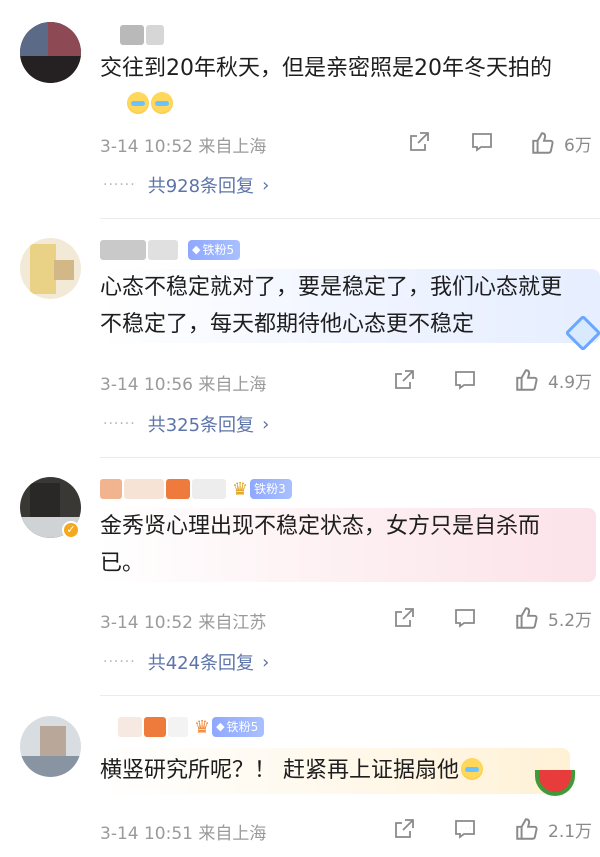  I want to click on like-count: 4.9万, so click(570, 382).